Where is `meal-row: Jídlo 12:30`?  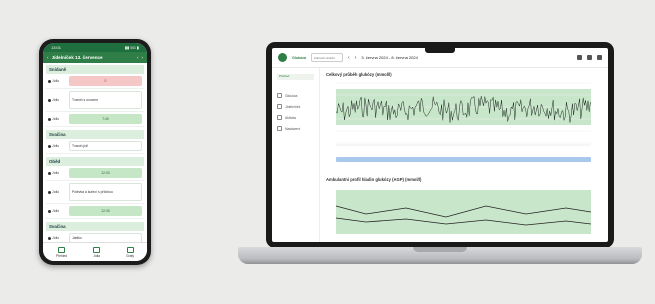
meal-row: Jídlo 12:30 is located at coordinates (95, 211).